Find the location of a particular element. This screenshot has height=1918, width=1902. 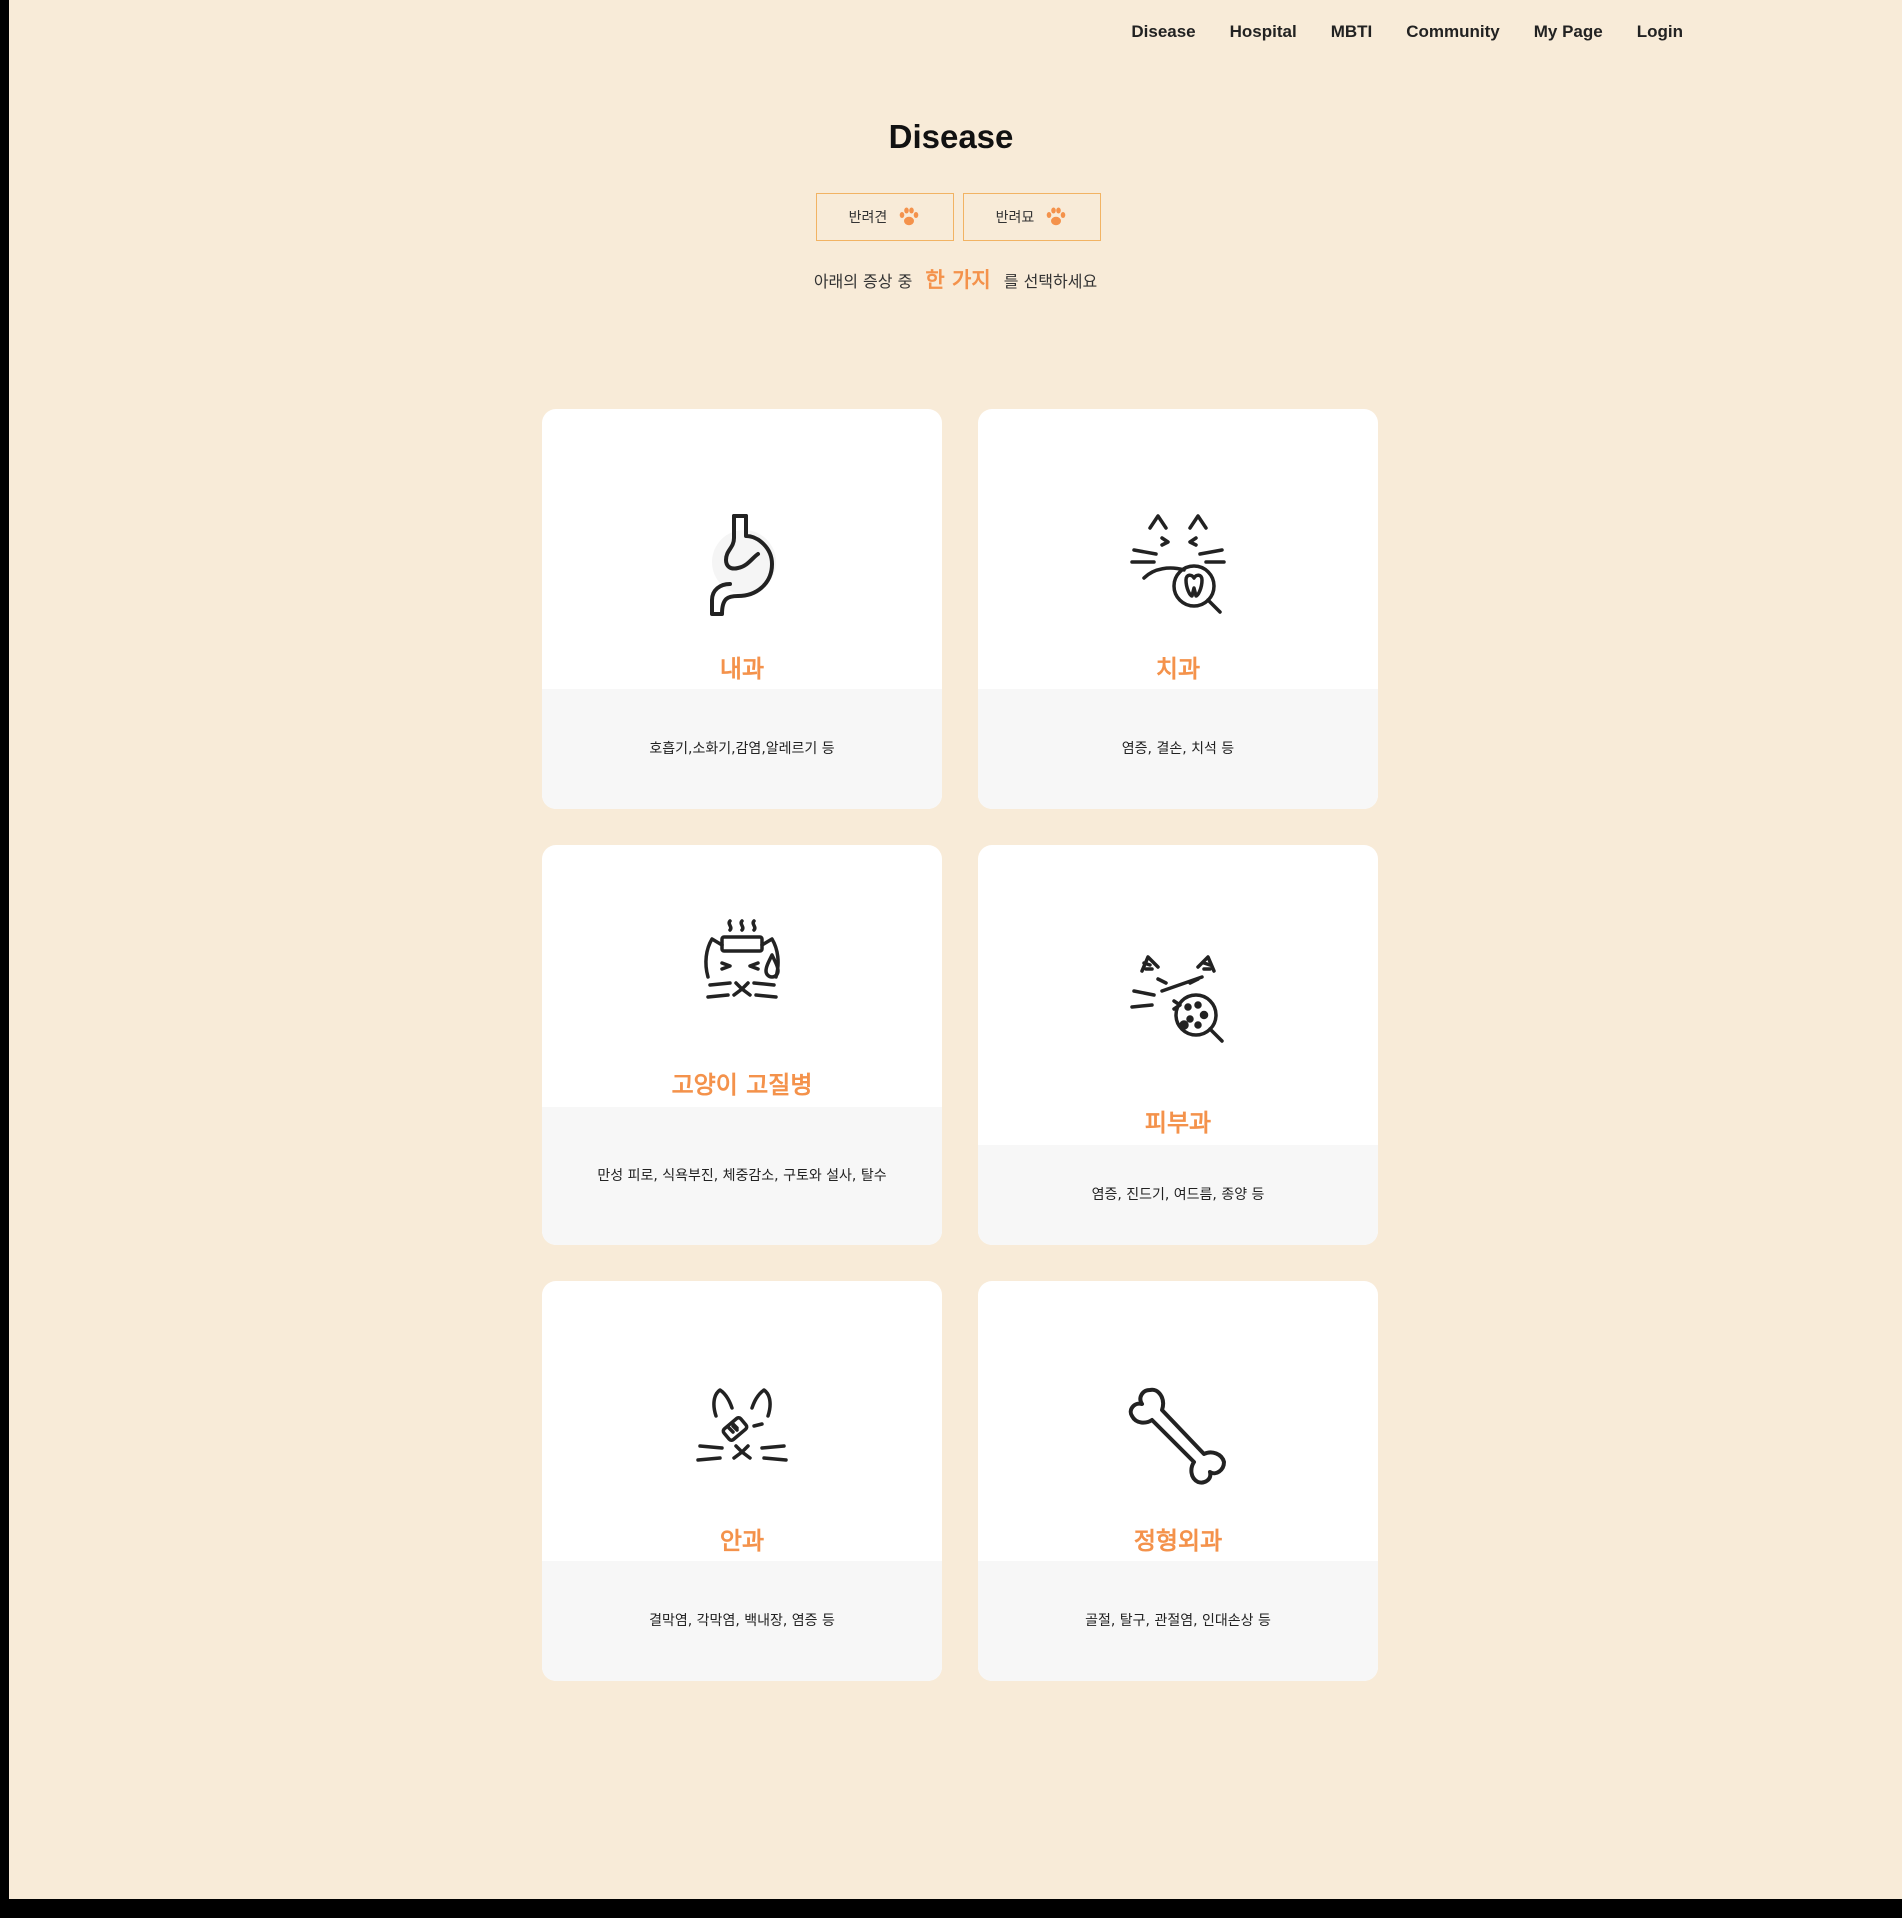

category-card-cat-chronic: 고양이 고질병 만성 피로, 식욕부진, 체중감소, 구토와 설사, 탈수 is located at coordinates (742, 1045).